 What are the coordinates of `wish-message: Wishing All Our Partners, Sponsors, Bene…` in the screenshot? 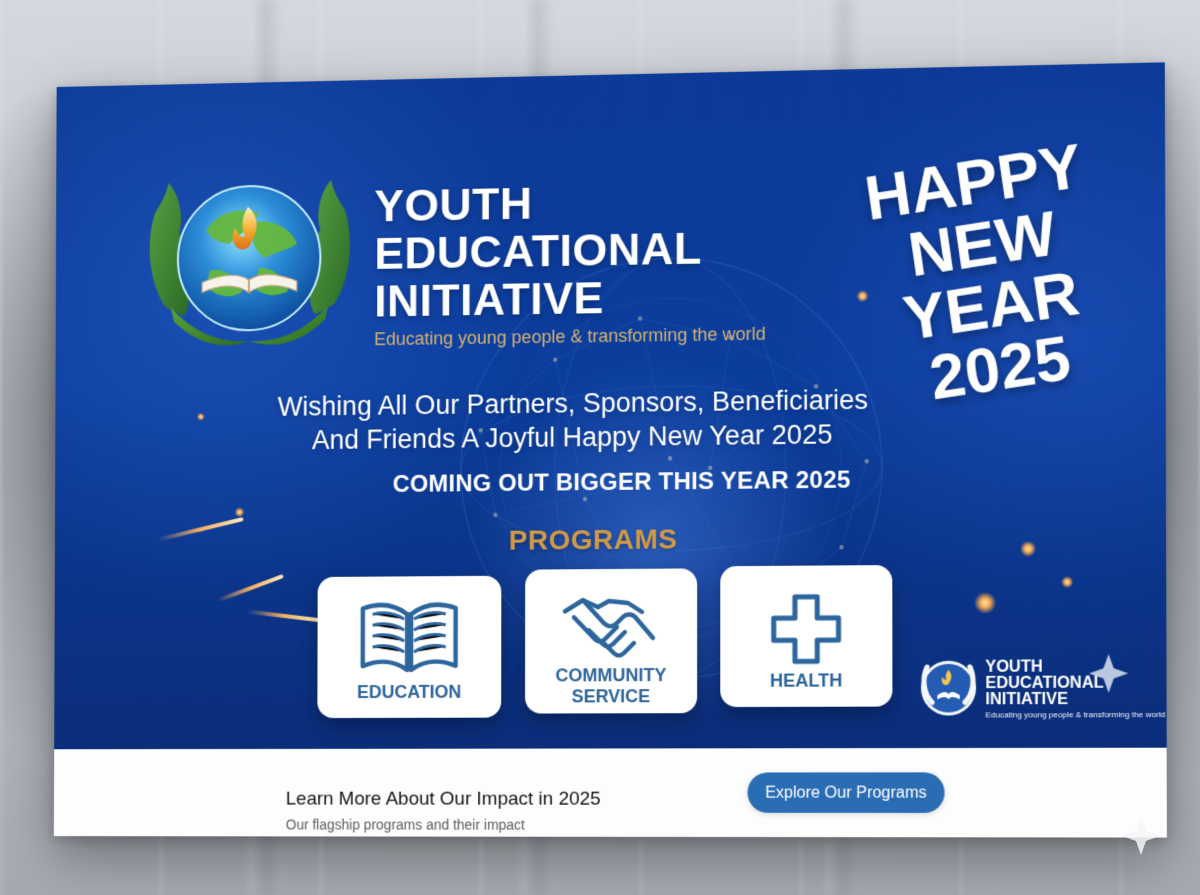 It's located at (573, 419).